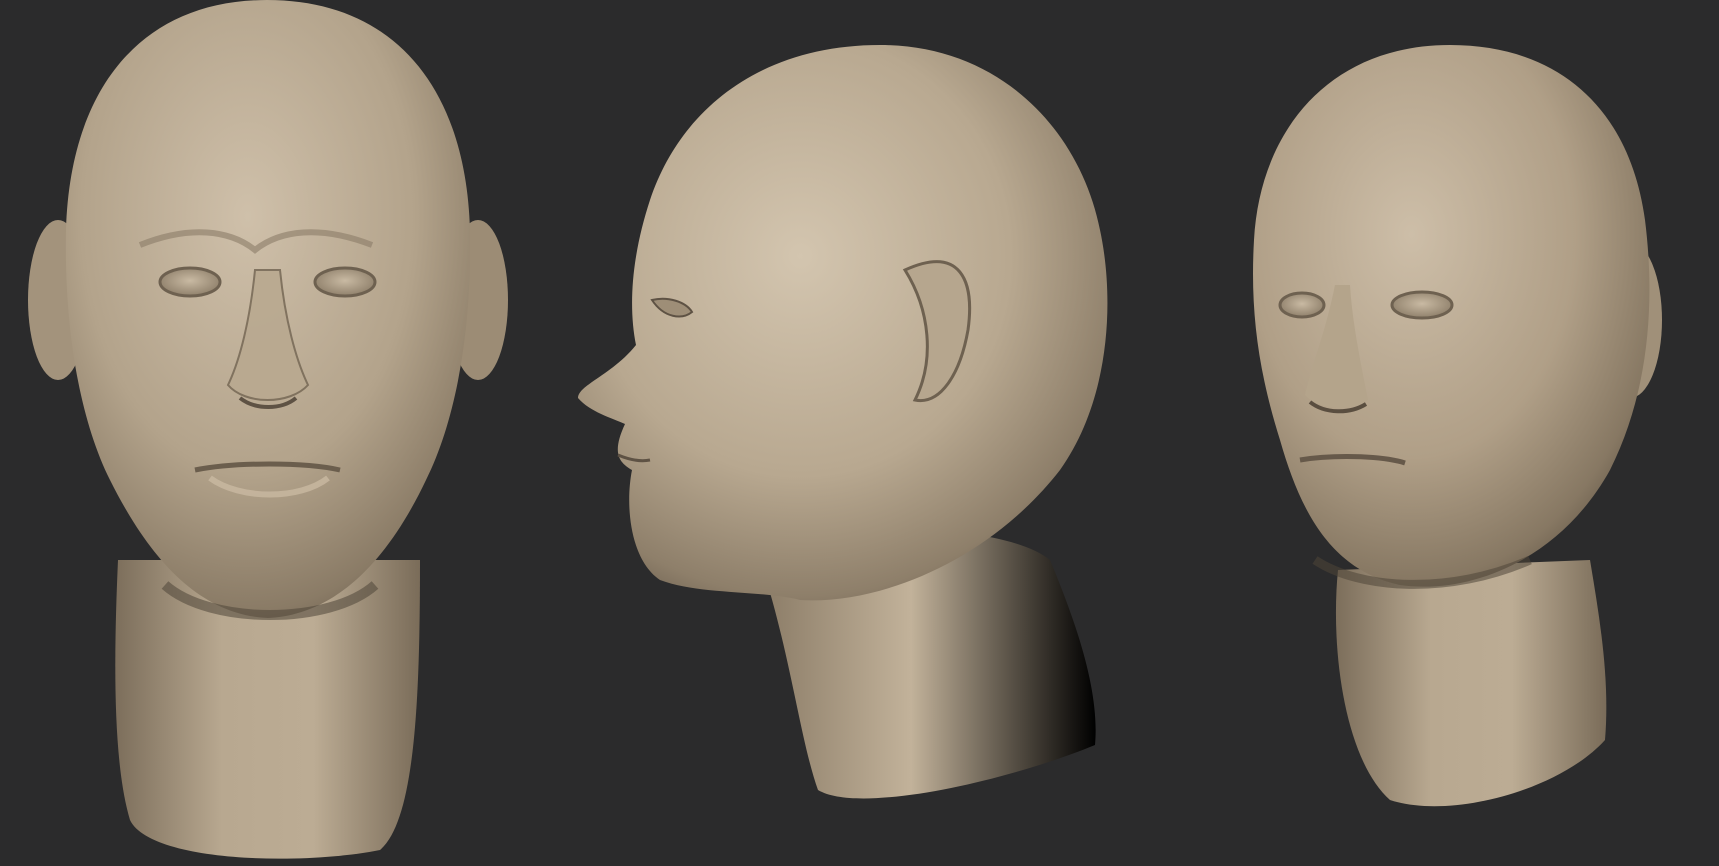 This screenshot has height=866, width=1719. What do you see at coordinates (1471, 683) in the screenshot?
I see `three-quarter-neck` at bounding box center [1471, 683].